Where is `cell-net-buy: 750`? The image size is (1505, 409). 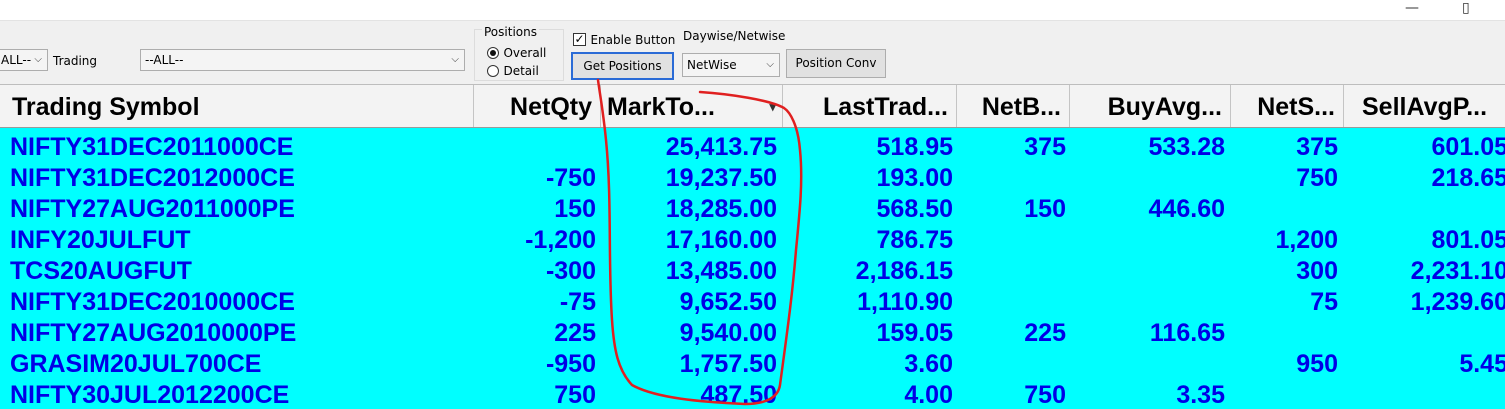
cell-net-buy: 750 is located at coordinates (1045, 395).